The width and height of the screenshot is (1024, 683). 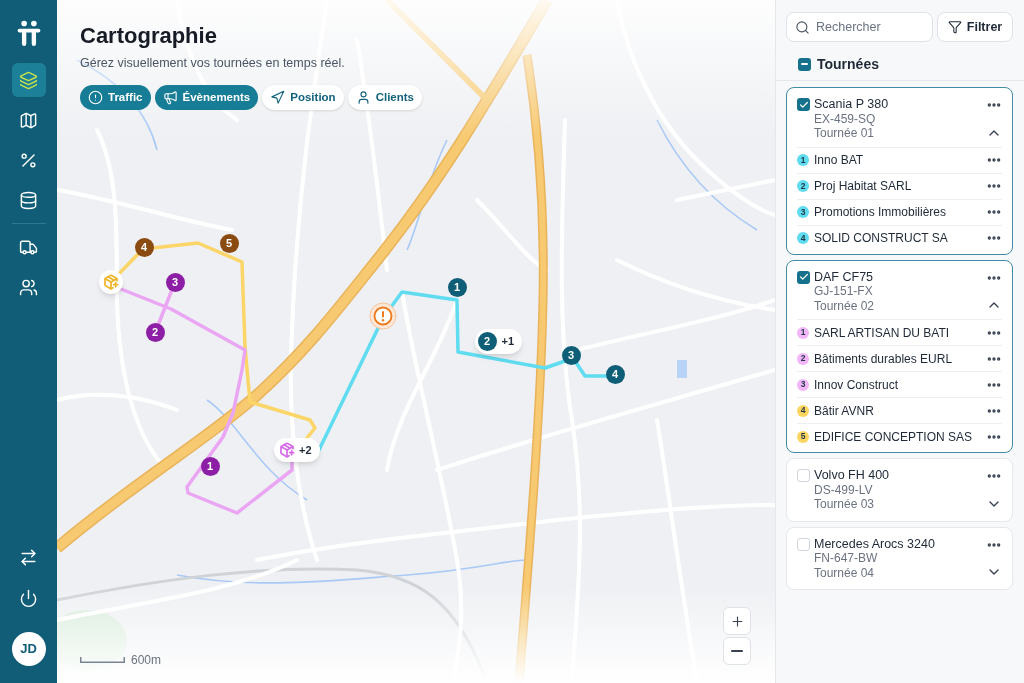 I want to click on database-icon, so click(x=28, y=200).